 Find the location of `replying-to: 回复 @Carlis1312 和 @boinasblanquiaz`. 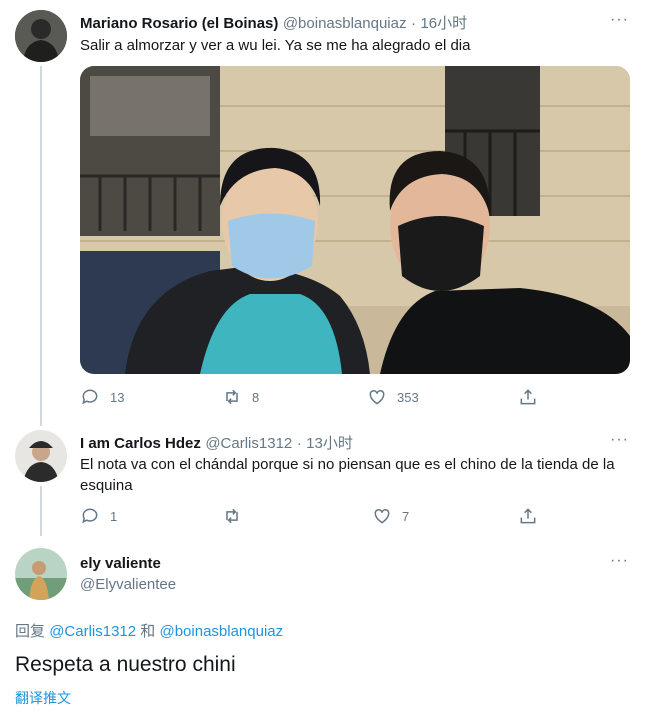

replying-to: 回复 @Carlis1312 和 @boinasblanquiaz is located at coordinates (149, 630).